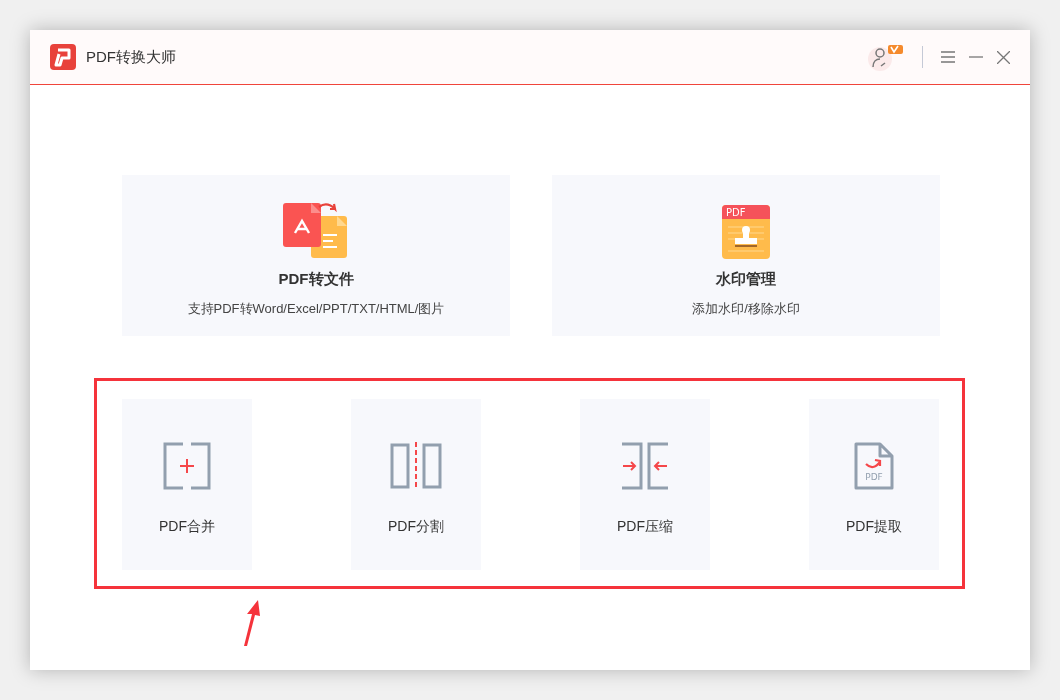  Describe the element at coordinates (187, 466) in the screenshot. I see `merge-icon` at that location.